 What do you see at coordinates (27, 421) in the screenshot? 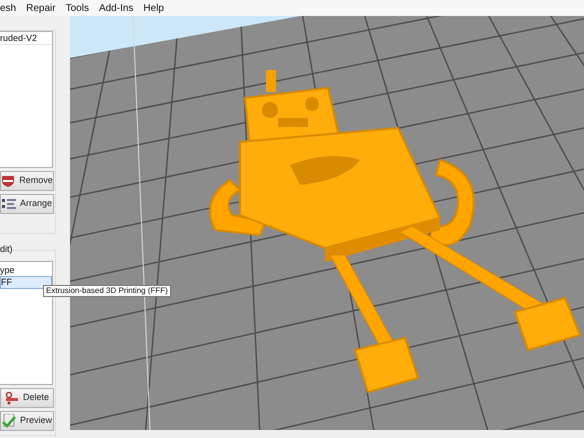
I see `panel-button: Preview` at bounding box center [27, 421].